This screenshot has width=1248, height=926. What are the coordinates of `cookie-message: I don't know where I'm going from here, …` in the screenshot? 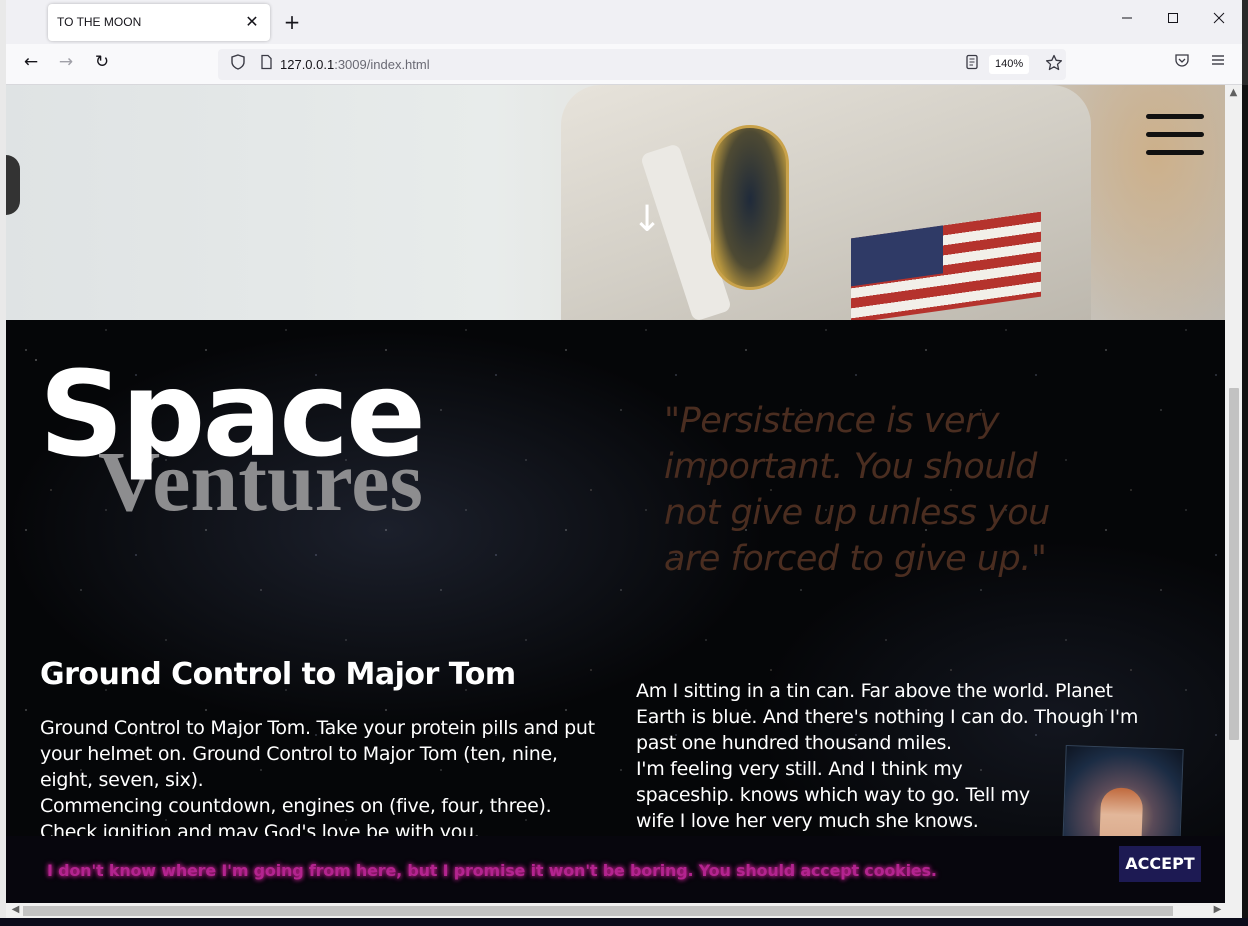 It's located at (492, 870).